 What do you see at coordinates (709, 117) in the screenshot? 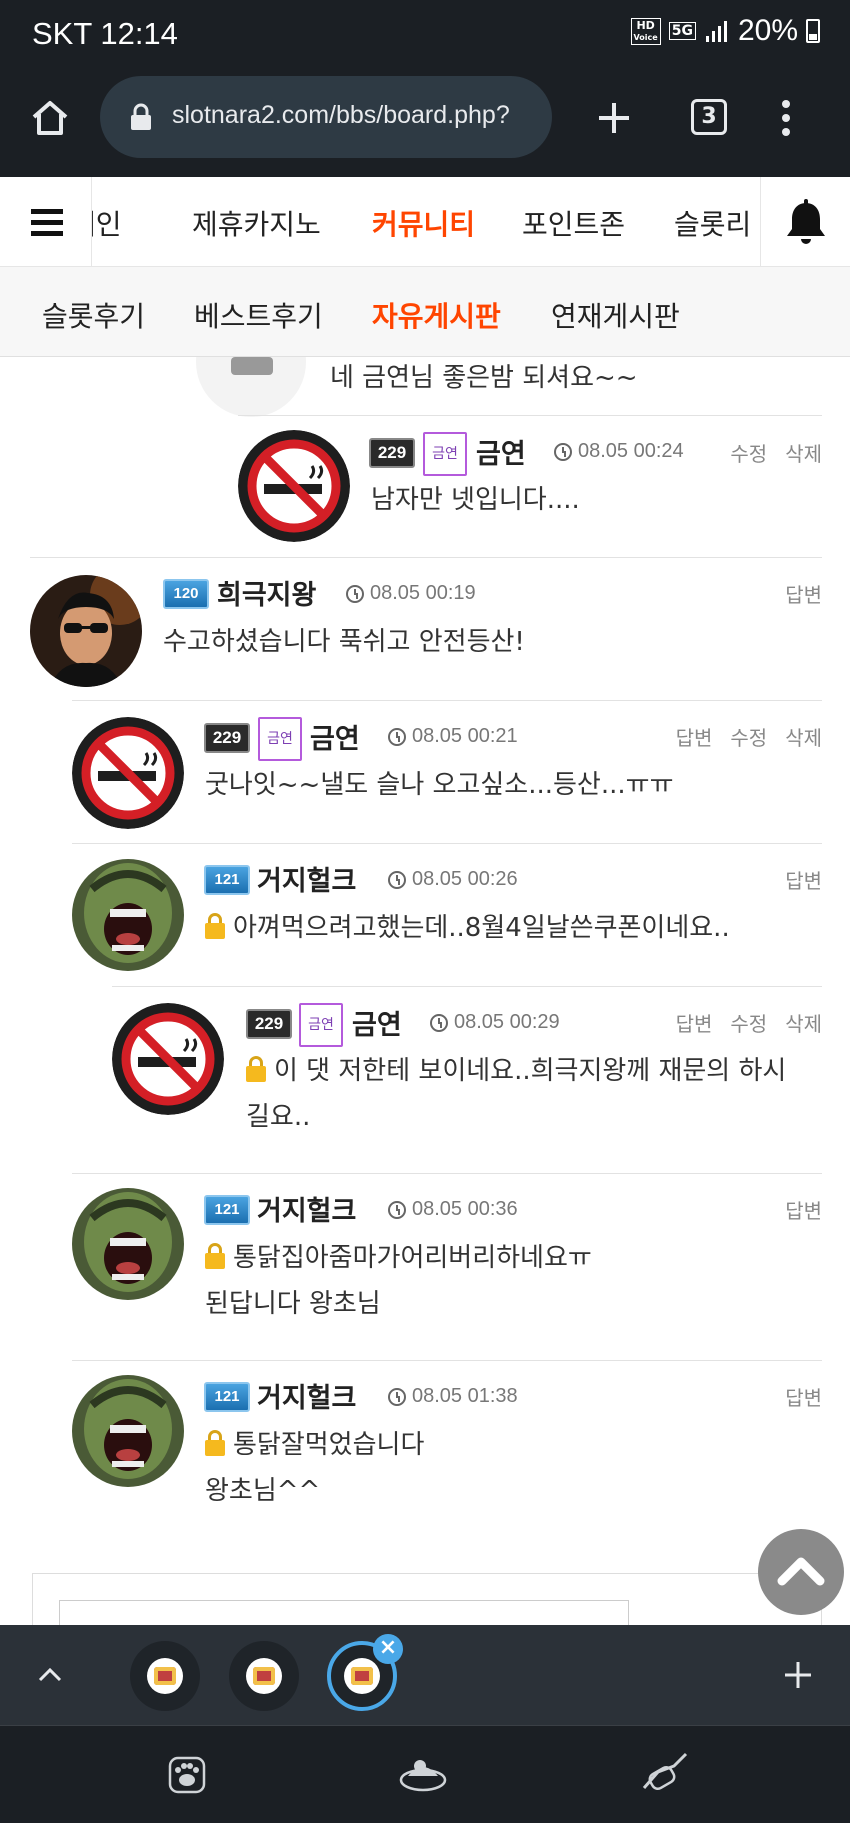
I see `tab-switcher-button: 3` at bounding box center [709, 117].